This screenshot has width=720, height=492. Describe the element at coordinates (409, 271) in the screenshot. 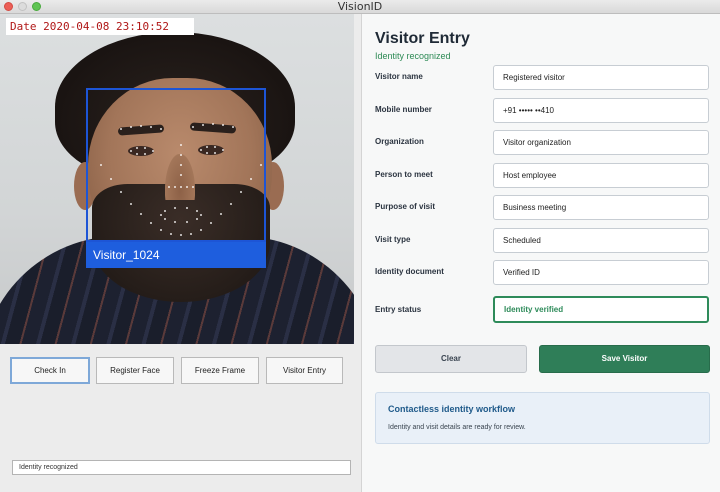

I see `identity-document-label: Identity document` at that location.